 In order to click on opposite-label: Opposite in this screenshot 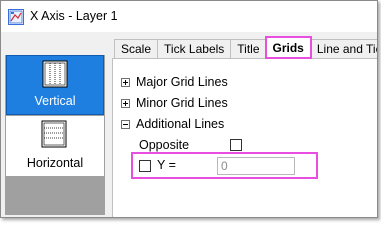, I will do `click(164, 145)`.